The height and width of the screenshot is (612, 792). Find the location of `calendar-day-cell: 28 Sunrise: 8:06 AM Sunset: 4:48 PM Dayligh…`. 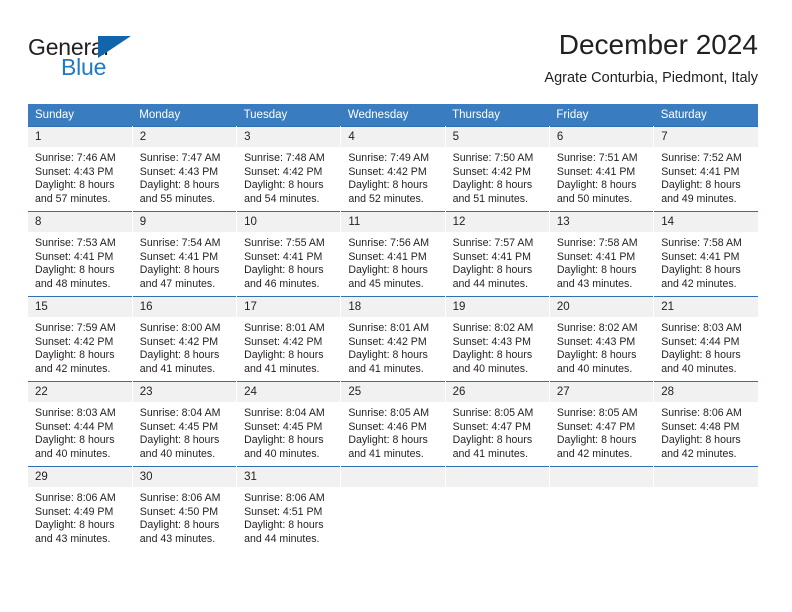

calendar-day-cell: 28 Sunrise: 8:06 AM Sunset: 4:48 PM Dayligh… is located at coordinates (705, 424).